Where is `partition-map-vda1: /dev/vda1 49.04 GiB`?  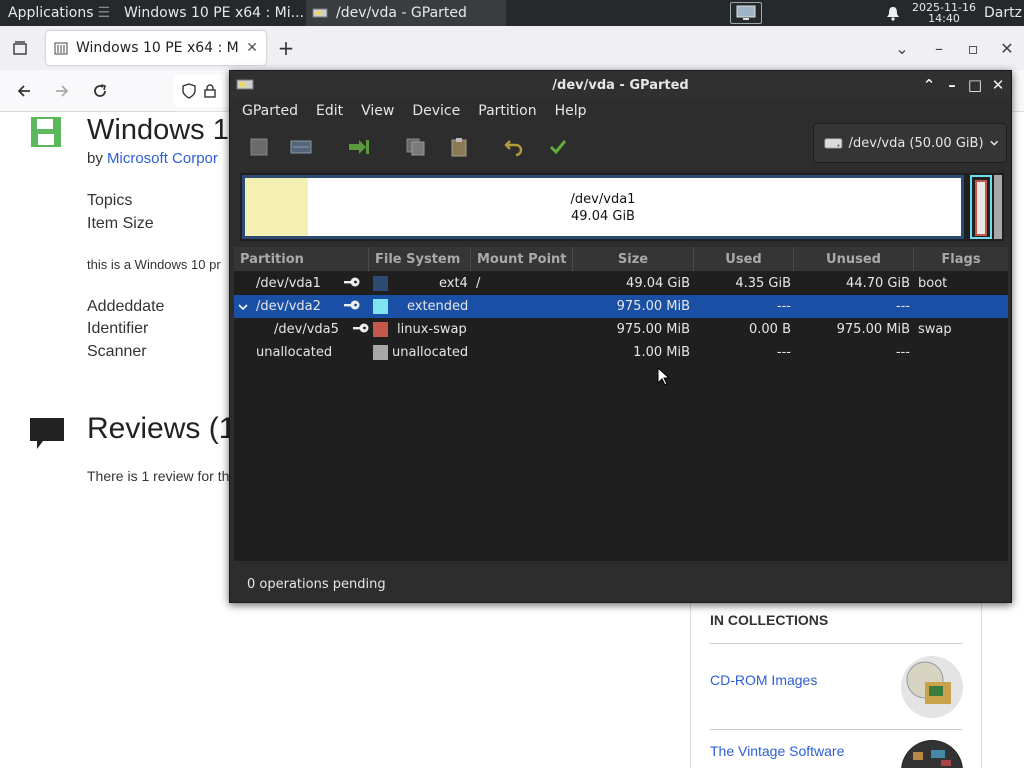
partition-map-vda1: /dev/vda1 49.04 GiB is located at coordinates (603, 207).